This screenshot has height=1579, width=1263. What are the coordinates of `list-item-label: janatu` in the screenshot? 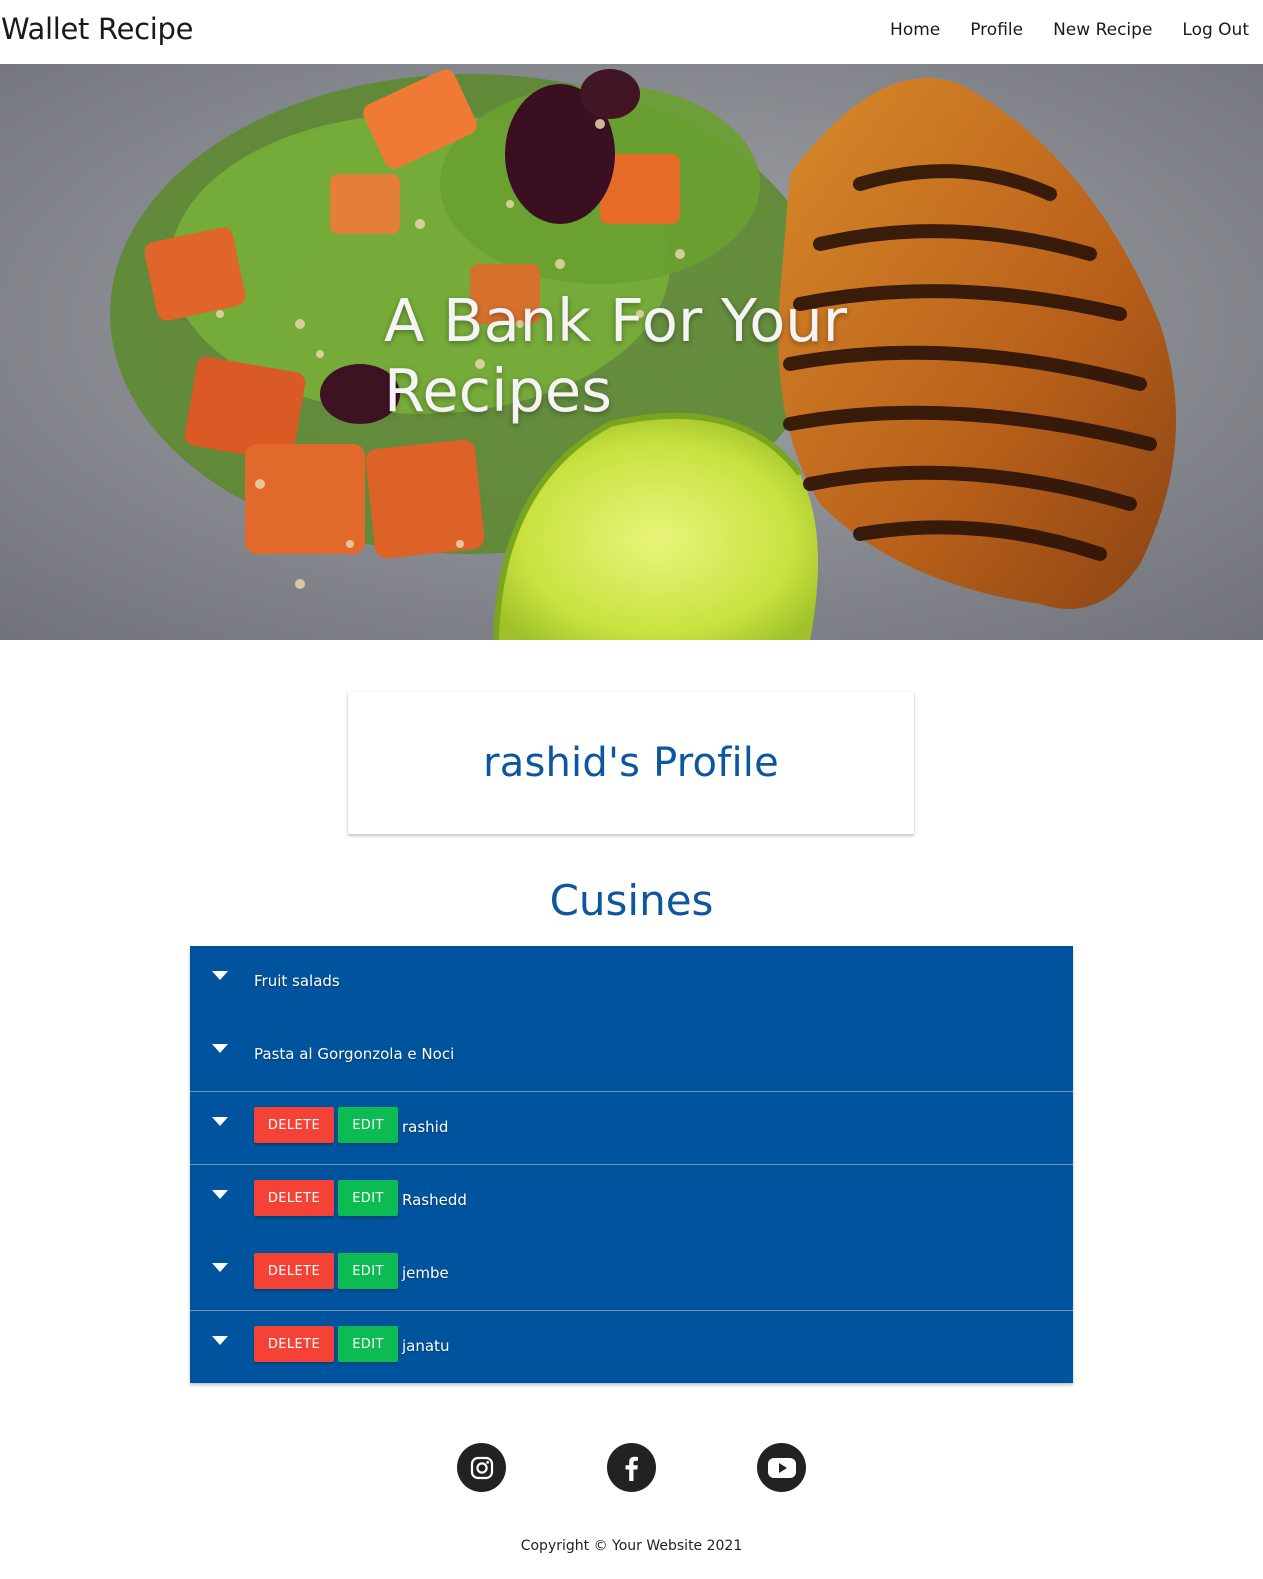 It's located at (425, 1346).